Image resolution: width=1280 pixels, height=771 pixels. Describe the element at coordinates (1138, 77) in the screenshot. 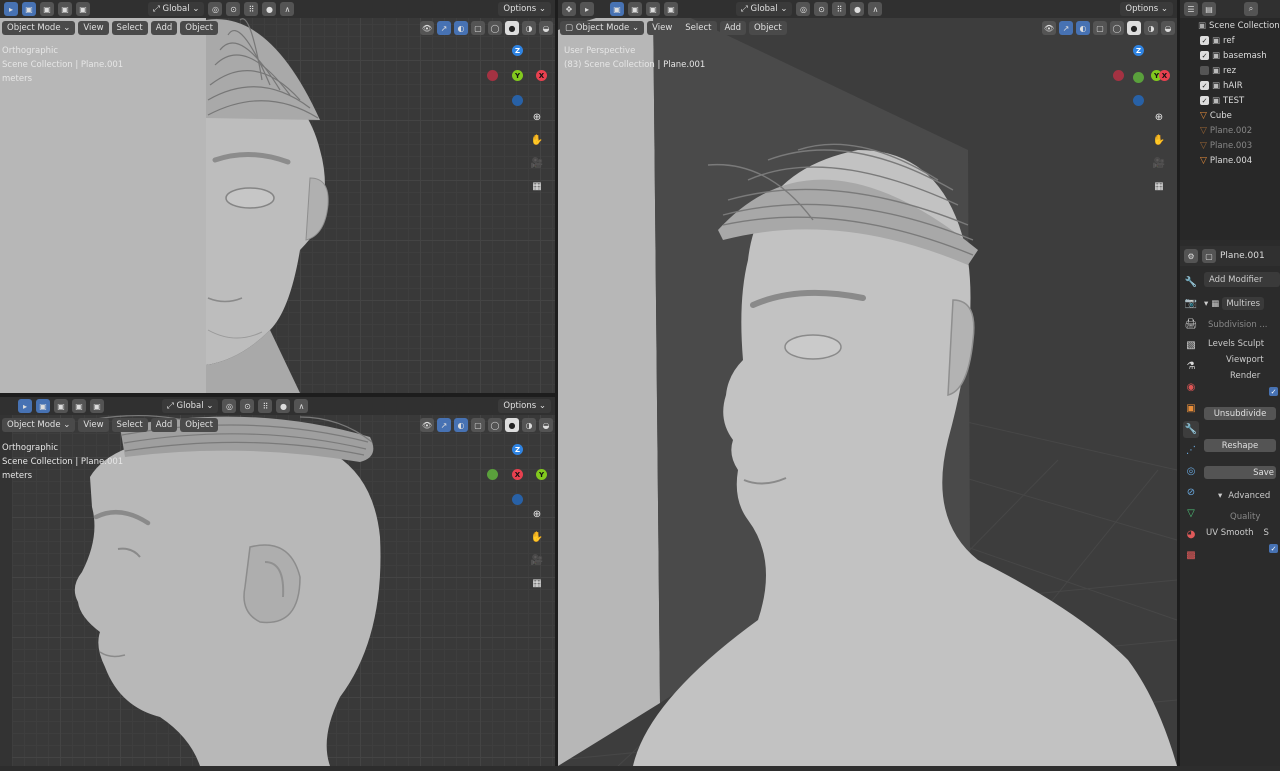

I see `gizmo-neg-y-axis` at that location.